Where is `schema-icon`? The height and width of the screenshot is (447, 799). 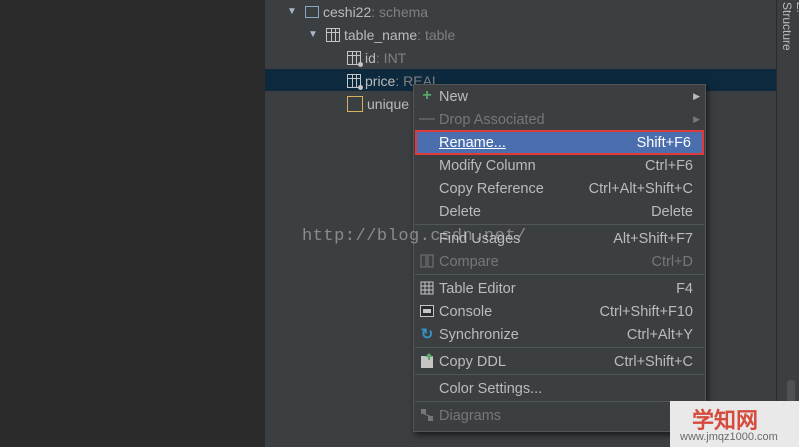 schema-icon is located at coordinates (312, 11).